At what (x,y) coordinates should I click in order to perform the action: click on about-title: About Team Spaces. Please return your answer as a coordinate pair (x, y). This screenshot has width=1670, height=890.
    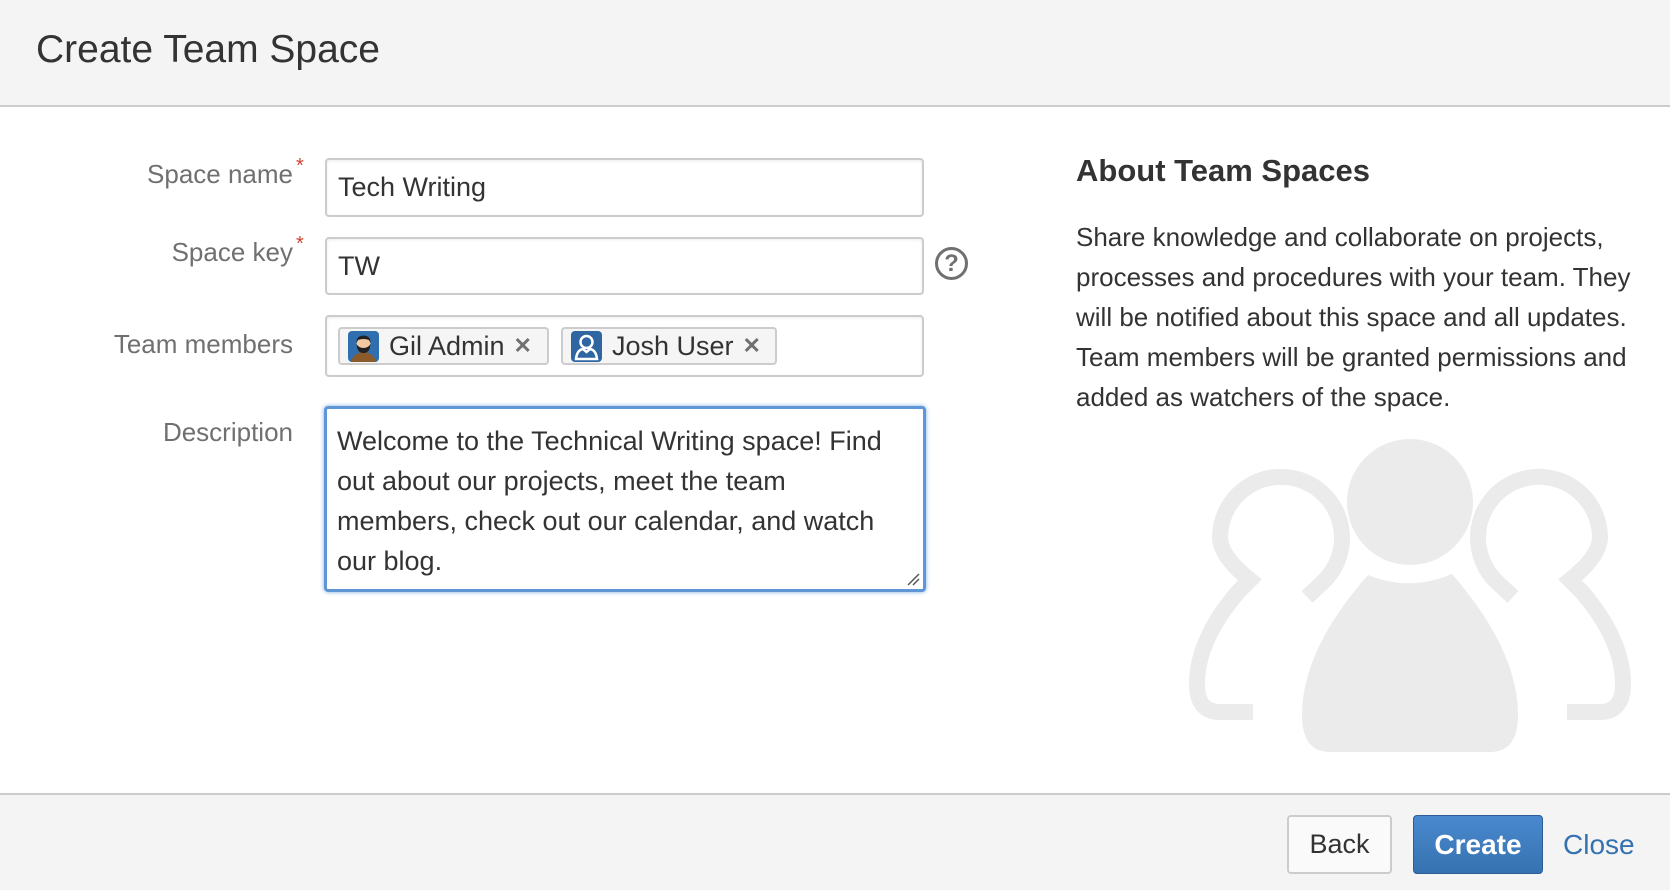
    Looking at the image, I should click on (1223, 170).